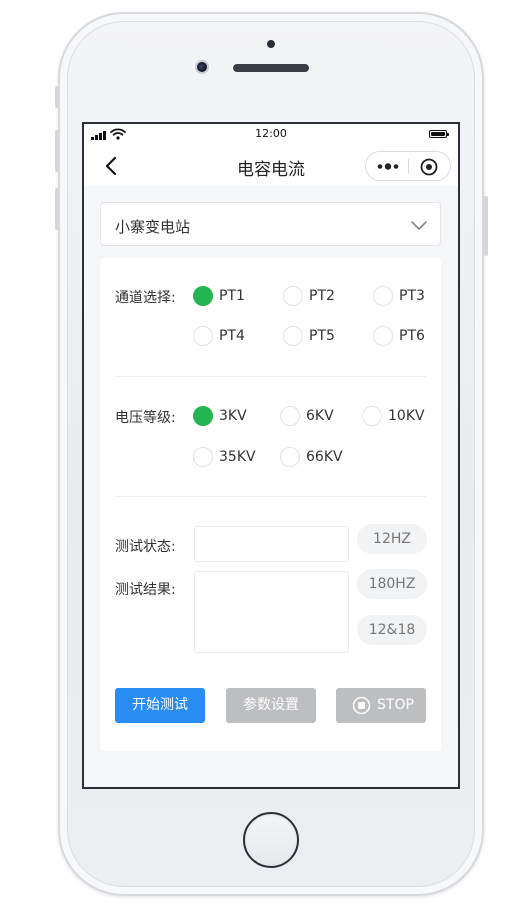 The image size is (520, 903). I want to click on earpiece-speaker, so click(271, 68).